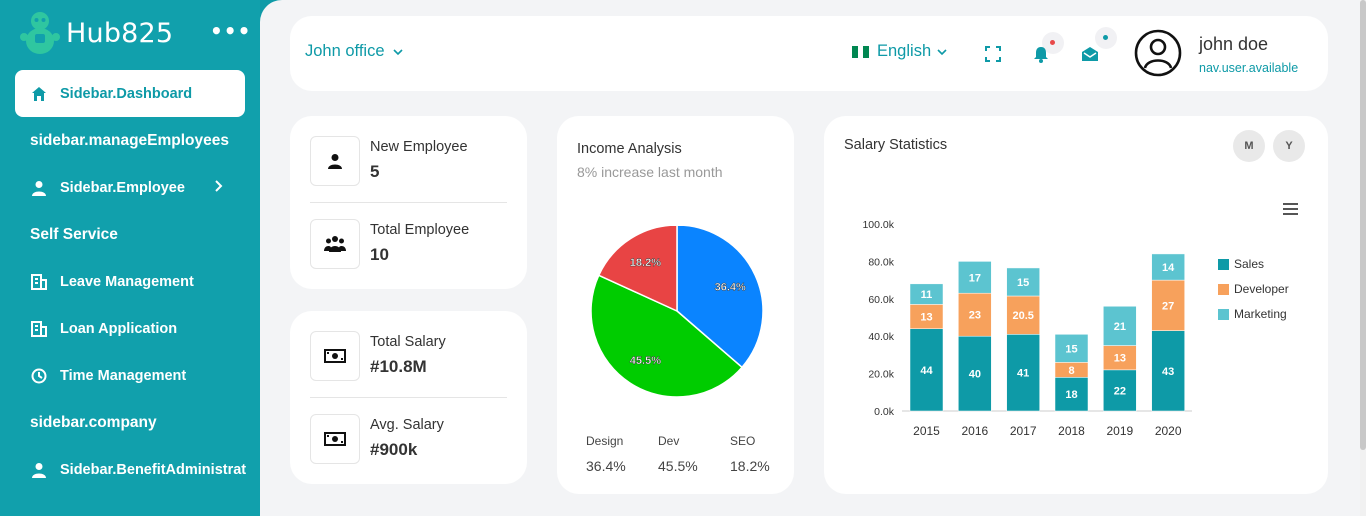  I want to click on card-title: Income Analysis, so click(629, 149).